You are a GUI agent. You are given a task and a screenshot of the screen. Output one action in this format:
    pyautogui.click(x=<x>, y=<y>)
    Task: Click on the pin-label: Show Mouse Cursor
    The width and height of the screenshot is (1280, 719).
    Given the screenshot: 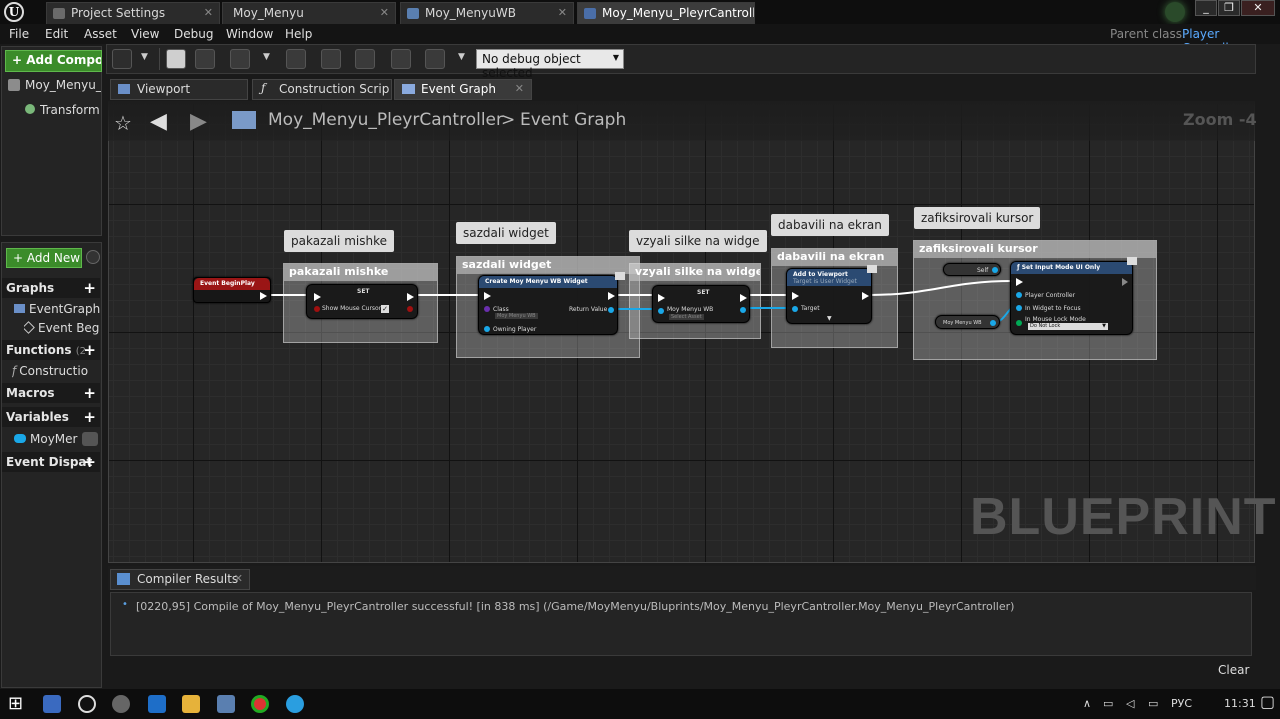 What is the action you would take?
    pyautogui.click(x=352, y=308)
    